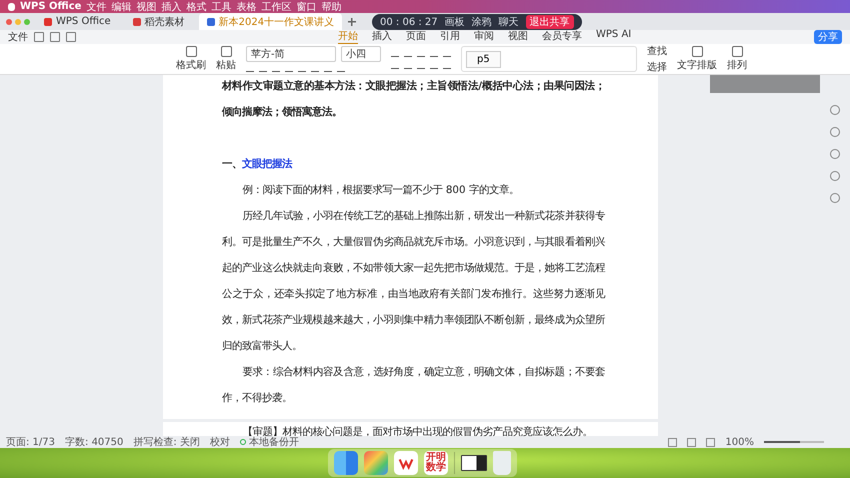 The height and width of the screenshot is (478, 850). I want to click on math-app-icon: 开明数学, so click(436, 463).